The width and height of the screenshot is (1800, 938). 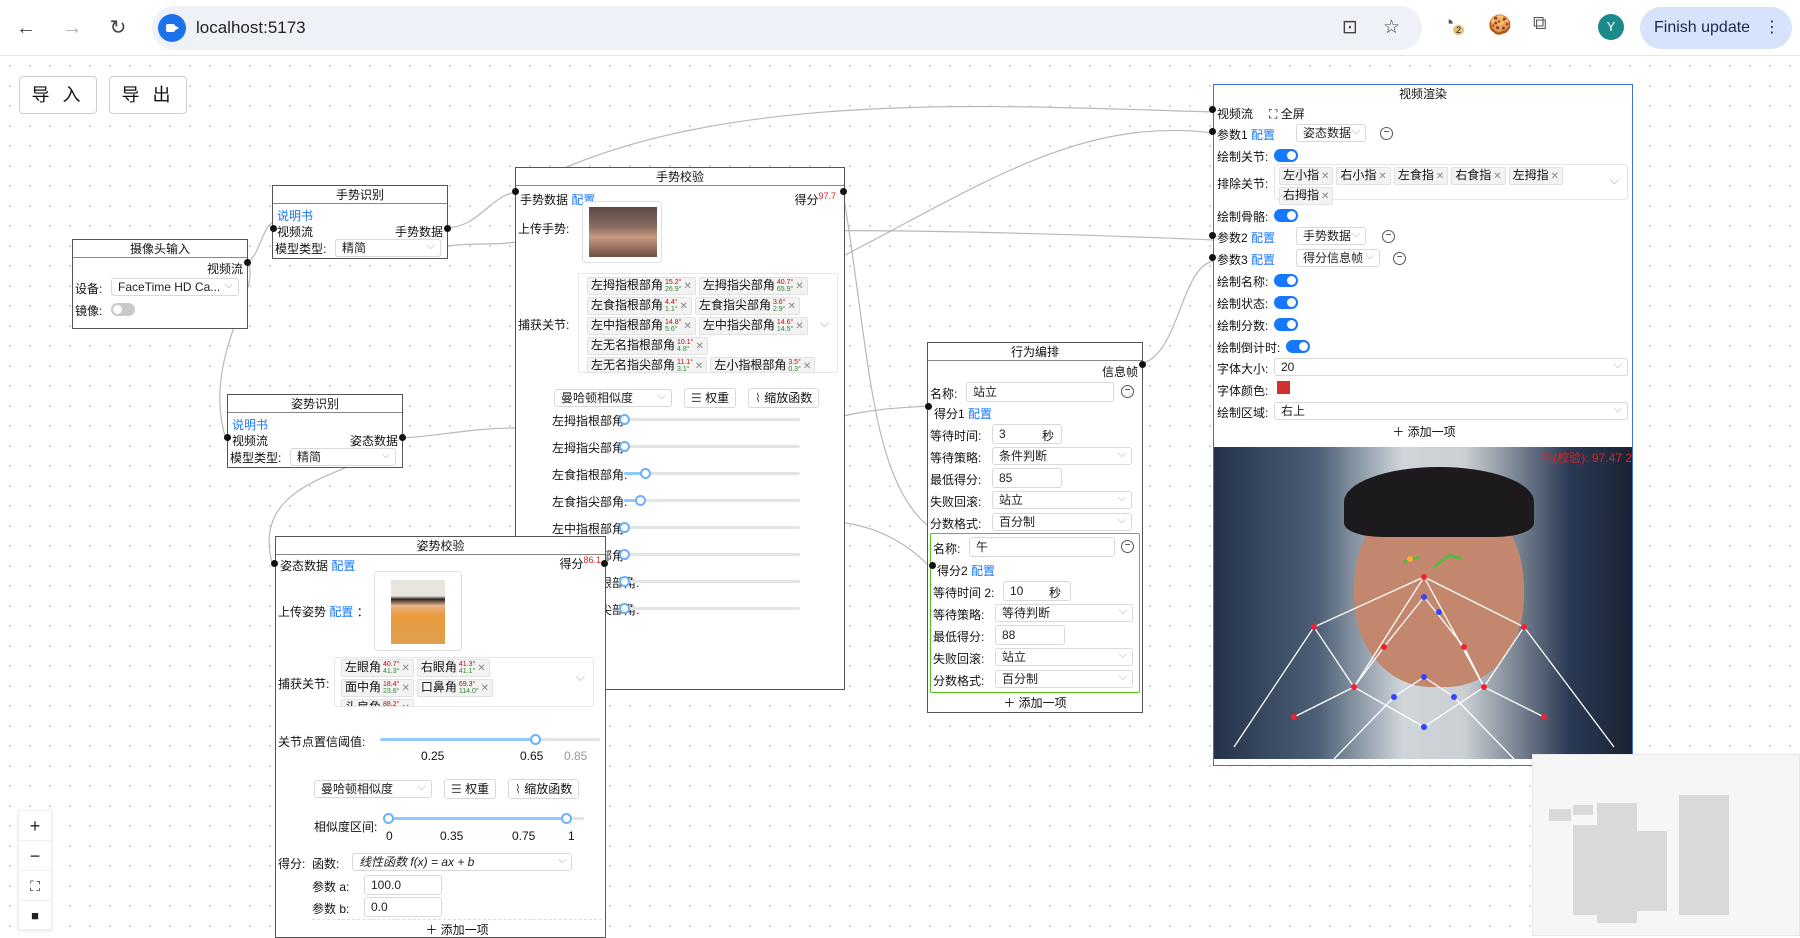 I want to click on lock-icon: ■, so click(x=35, y=916).